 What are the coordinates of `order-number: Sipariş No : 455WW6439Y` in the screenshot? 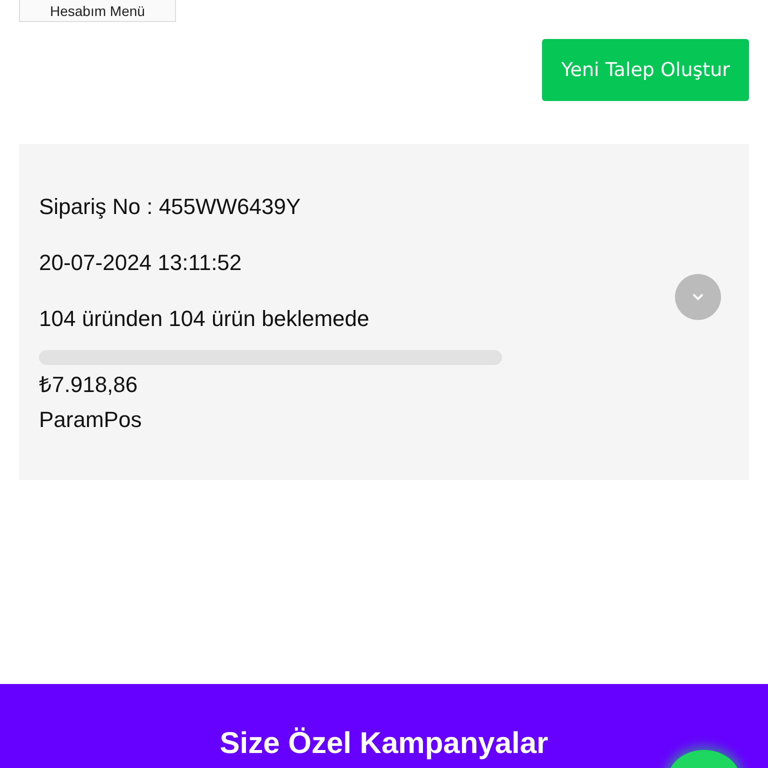 It's located at (170, 207).